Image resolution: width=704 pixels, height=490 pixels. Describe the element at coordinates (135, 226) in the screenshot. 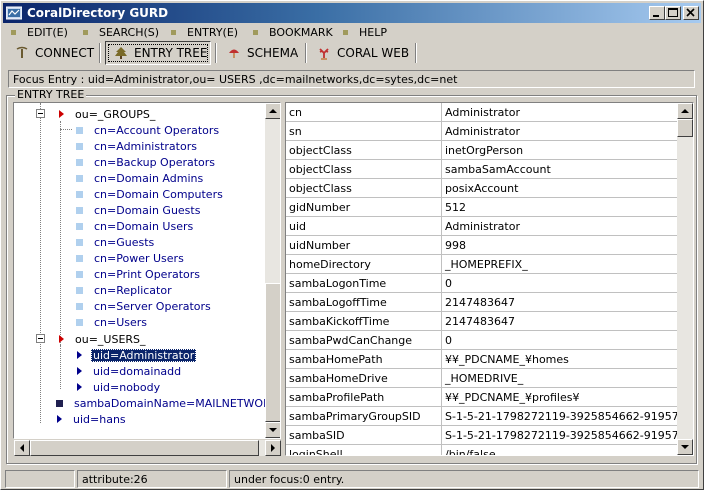

I see `tree-node-group: cn=Domain Users` at that location.